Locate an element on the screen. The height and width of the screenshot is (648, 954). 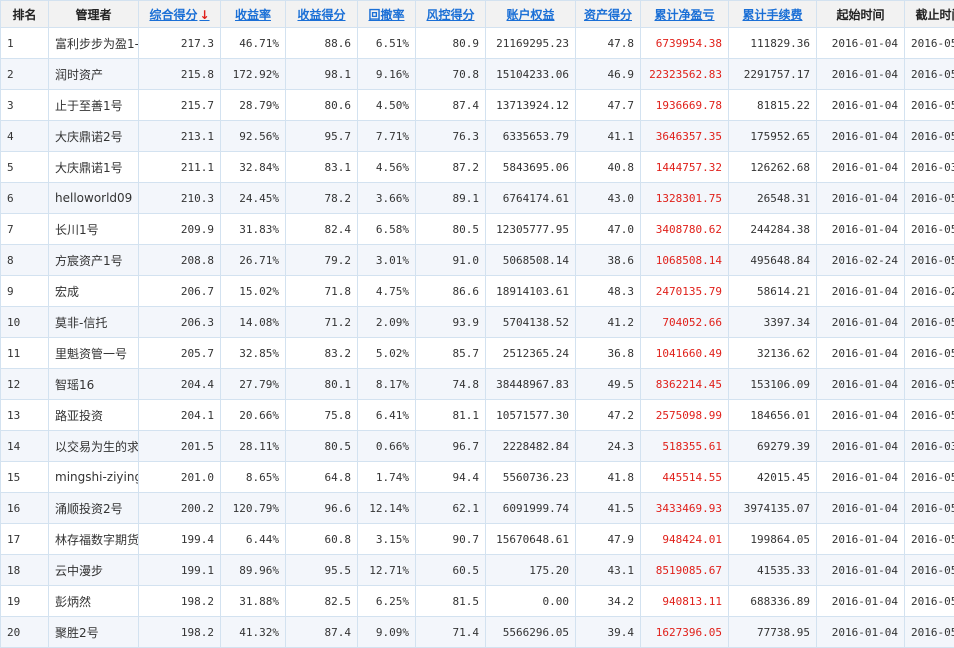
column-header-rank: 排名 is located at coordinates (25, 14).